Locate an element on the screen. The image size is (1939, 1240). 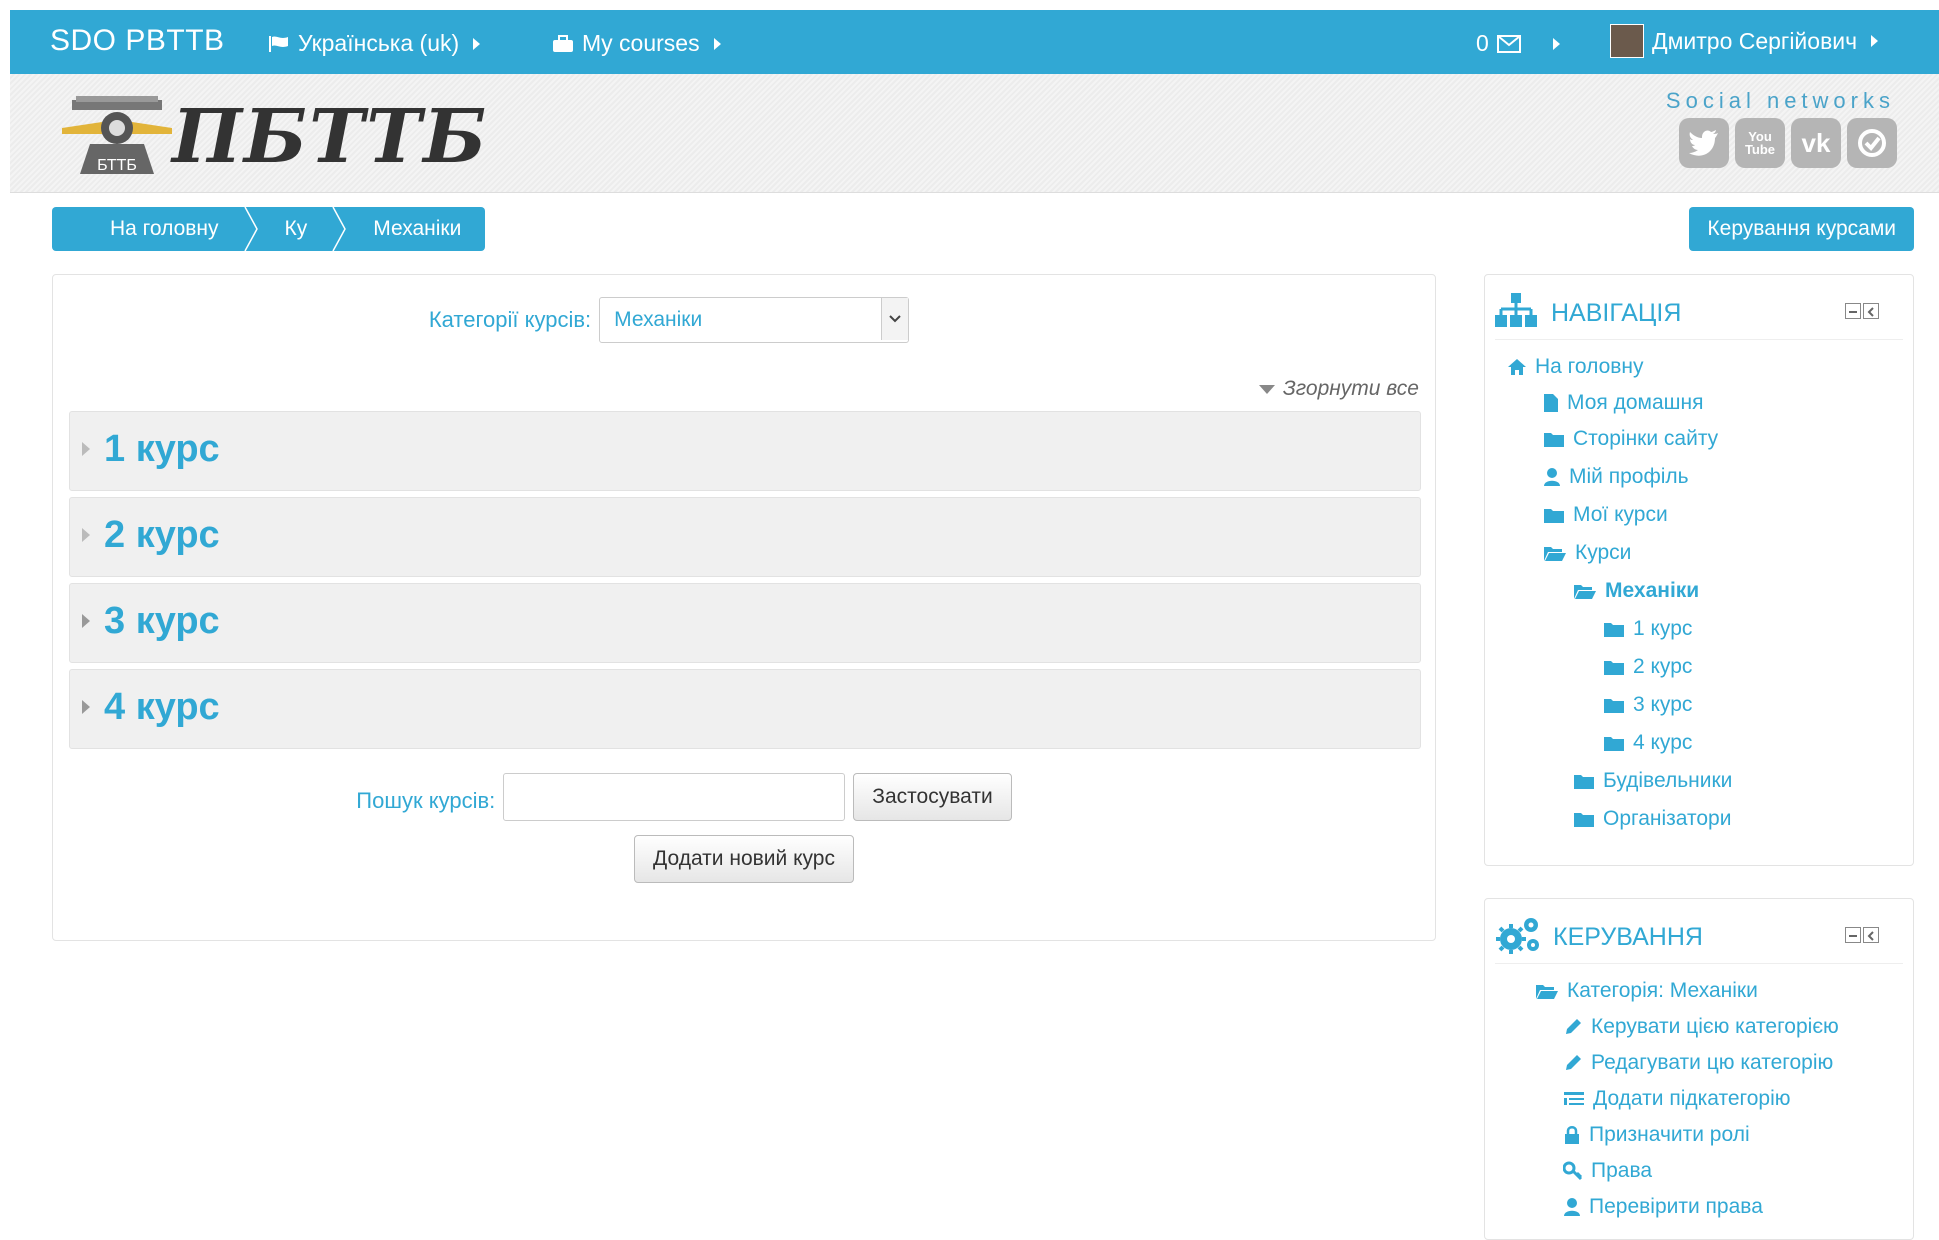
collapse-all-link: Згорнути все is located at coordinates (1338, 389).